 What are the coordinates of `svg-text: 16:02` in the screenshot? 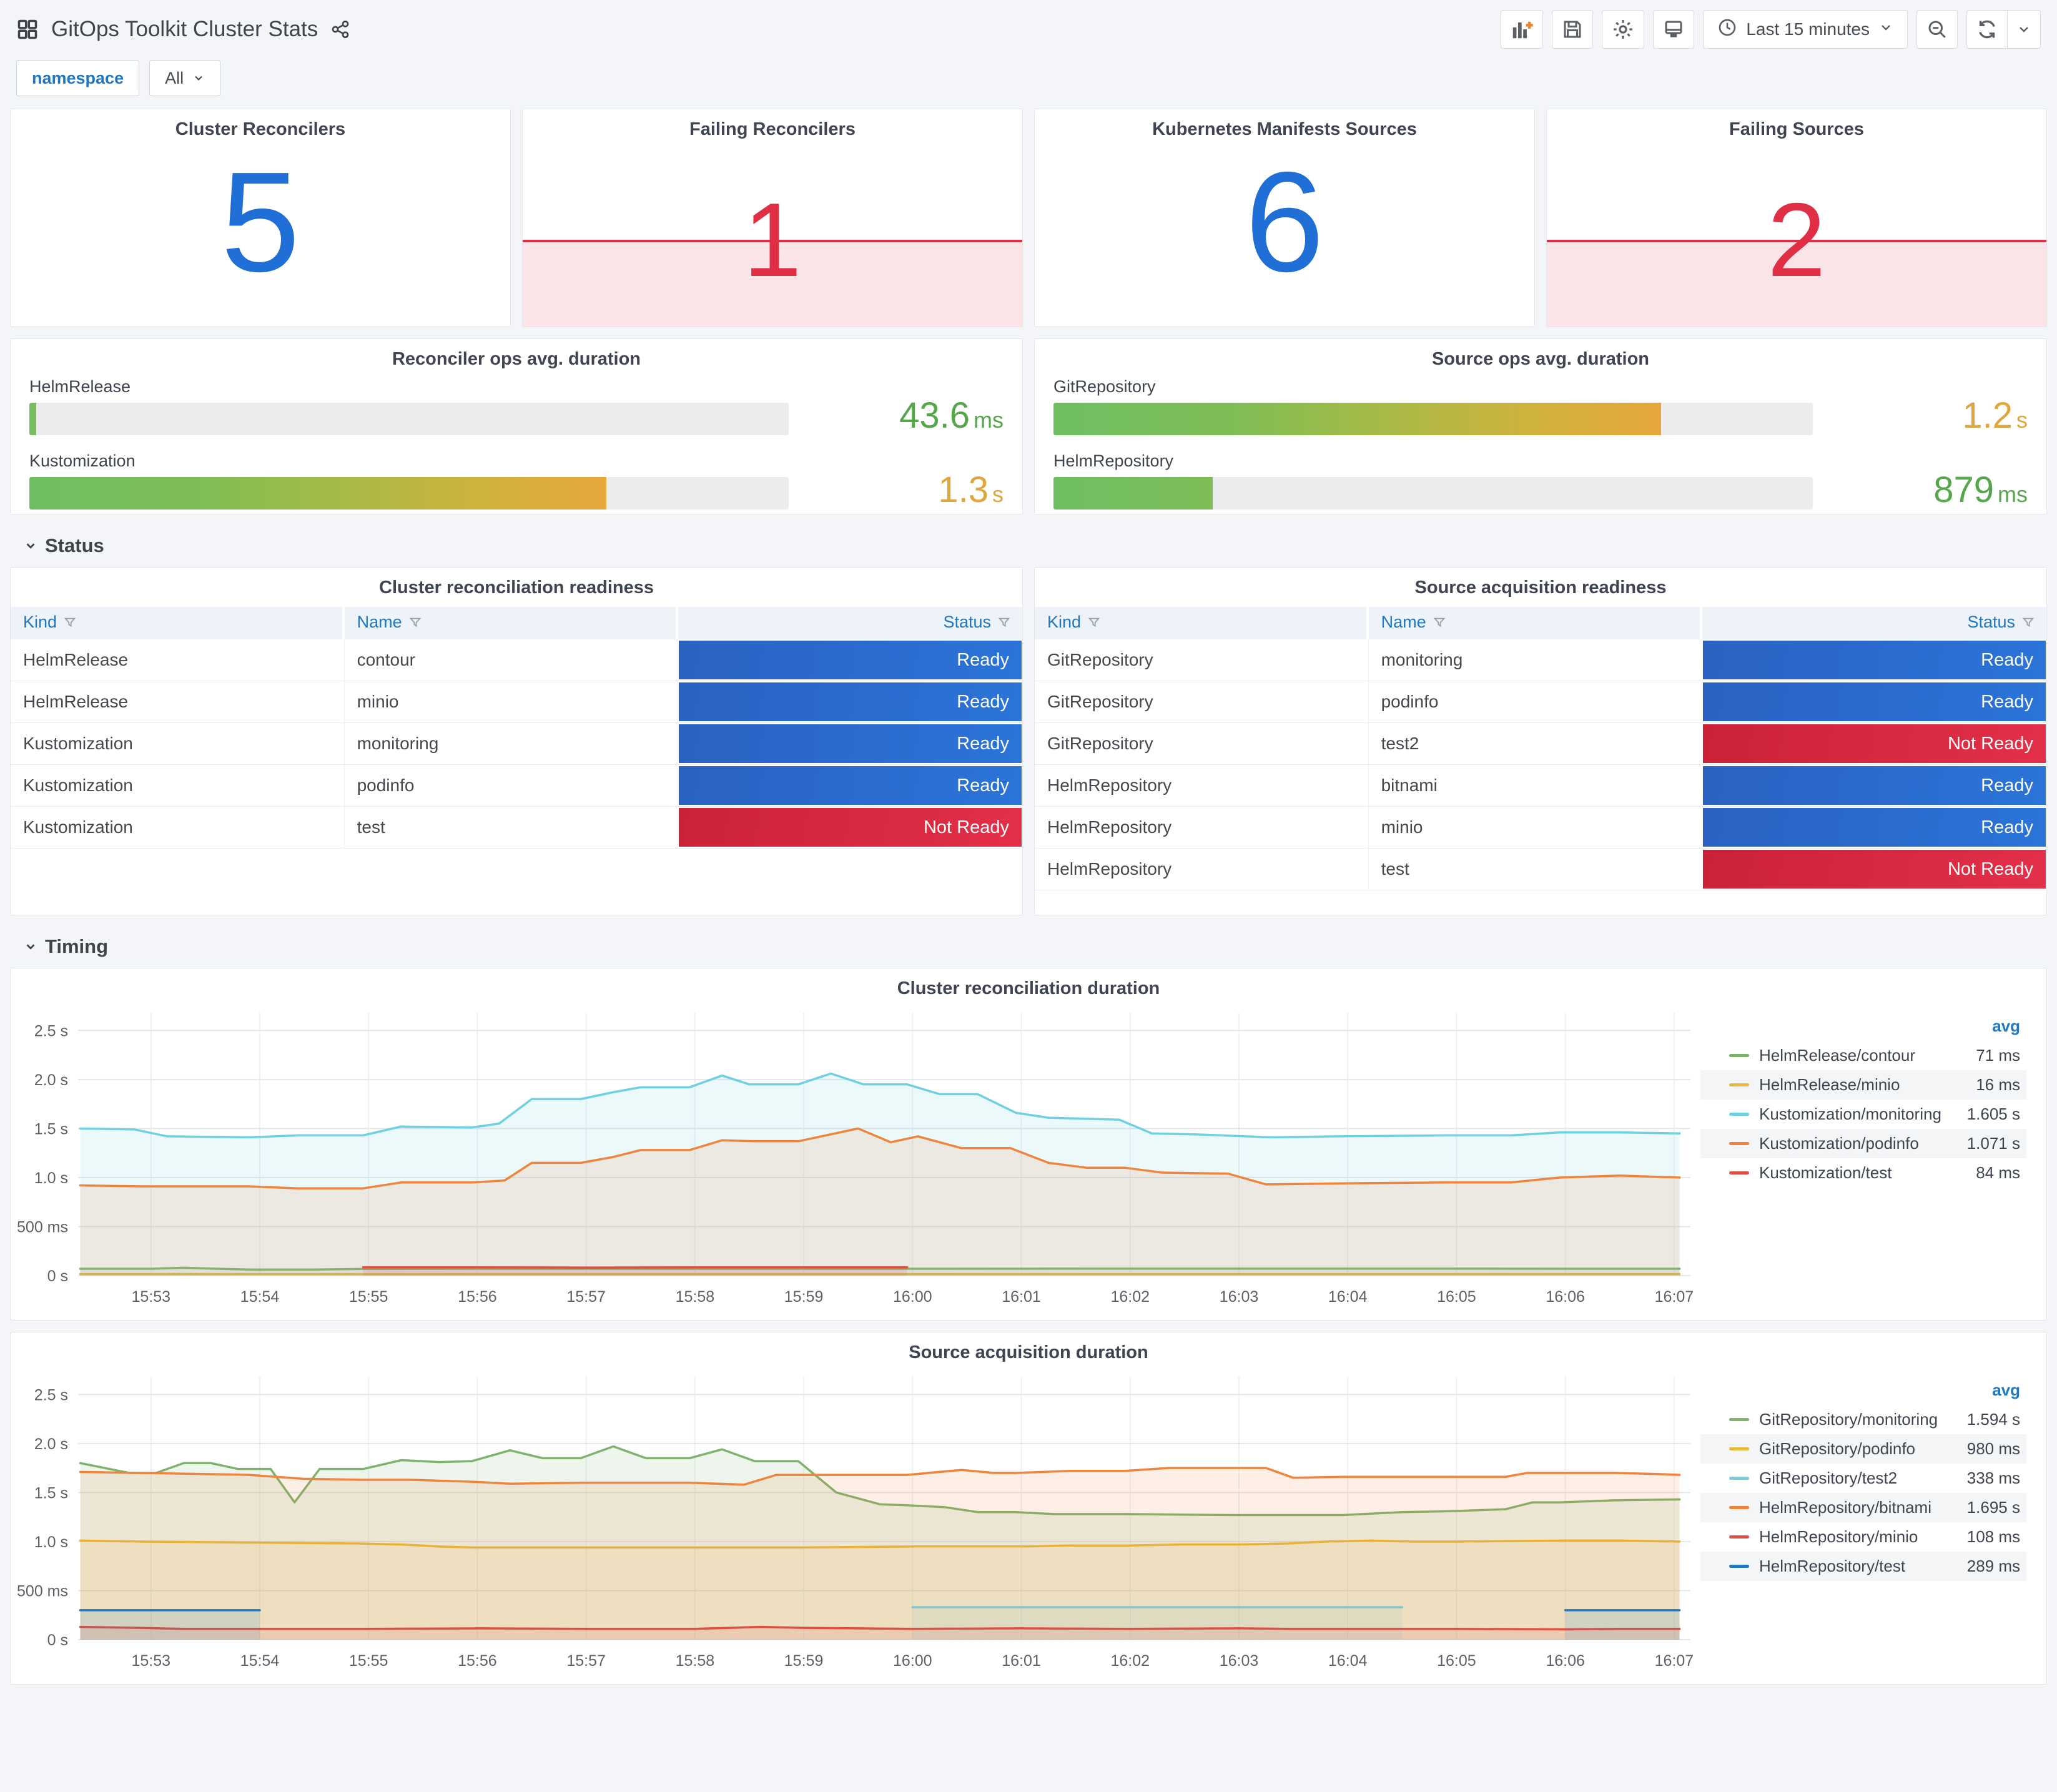 It's located at (1130, 1297).